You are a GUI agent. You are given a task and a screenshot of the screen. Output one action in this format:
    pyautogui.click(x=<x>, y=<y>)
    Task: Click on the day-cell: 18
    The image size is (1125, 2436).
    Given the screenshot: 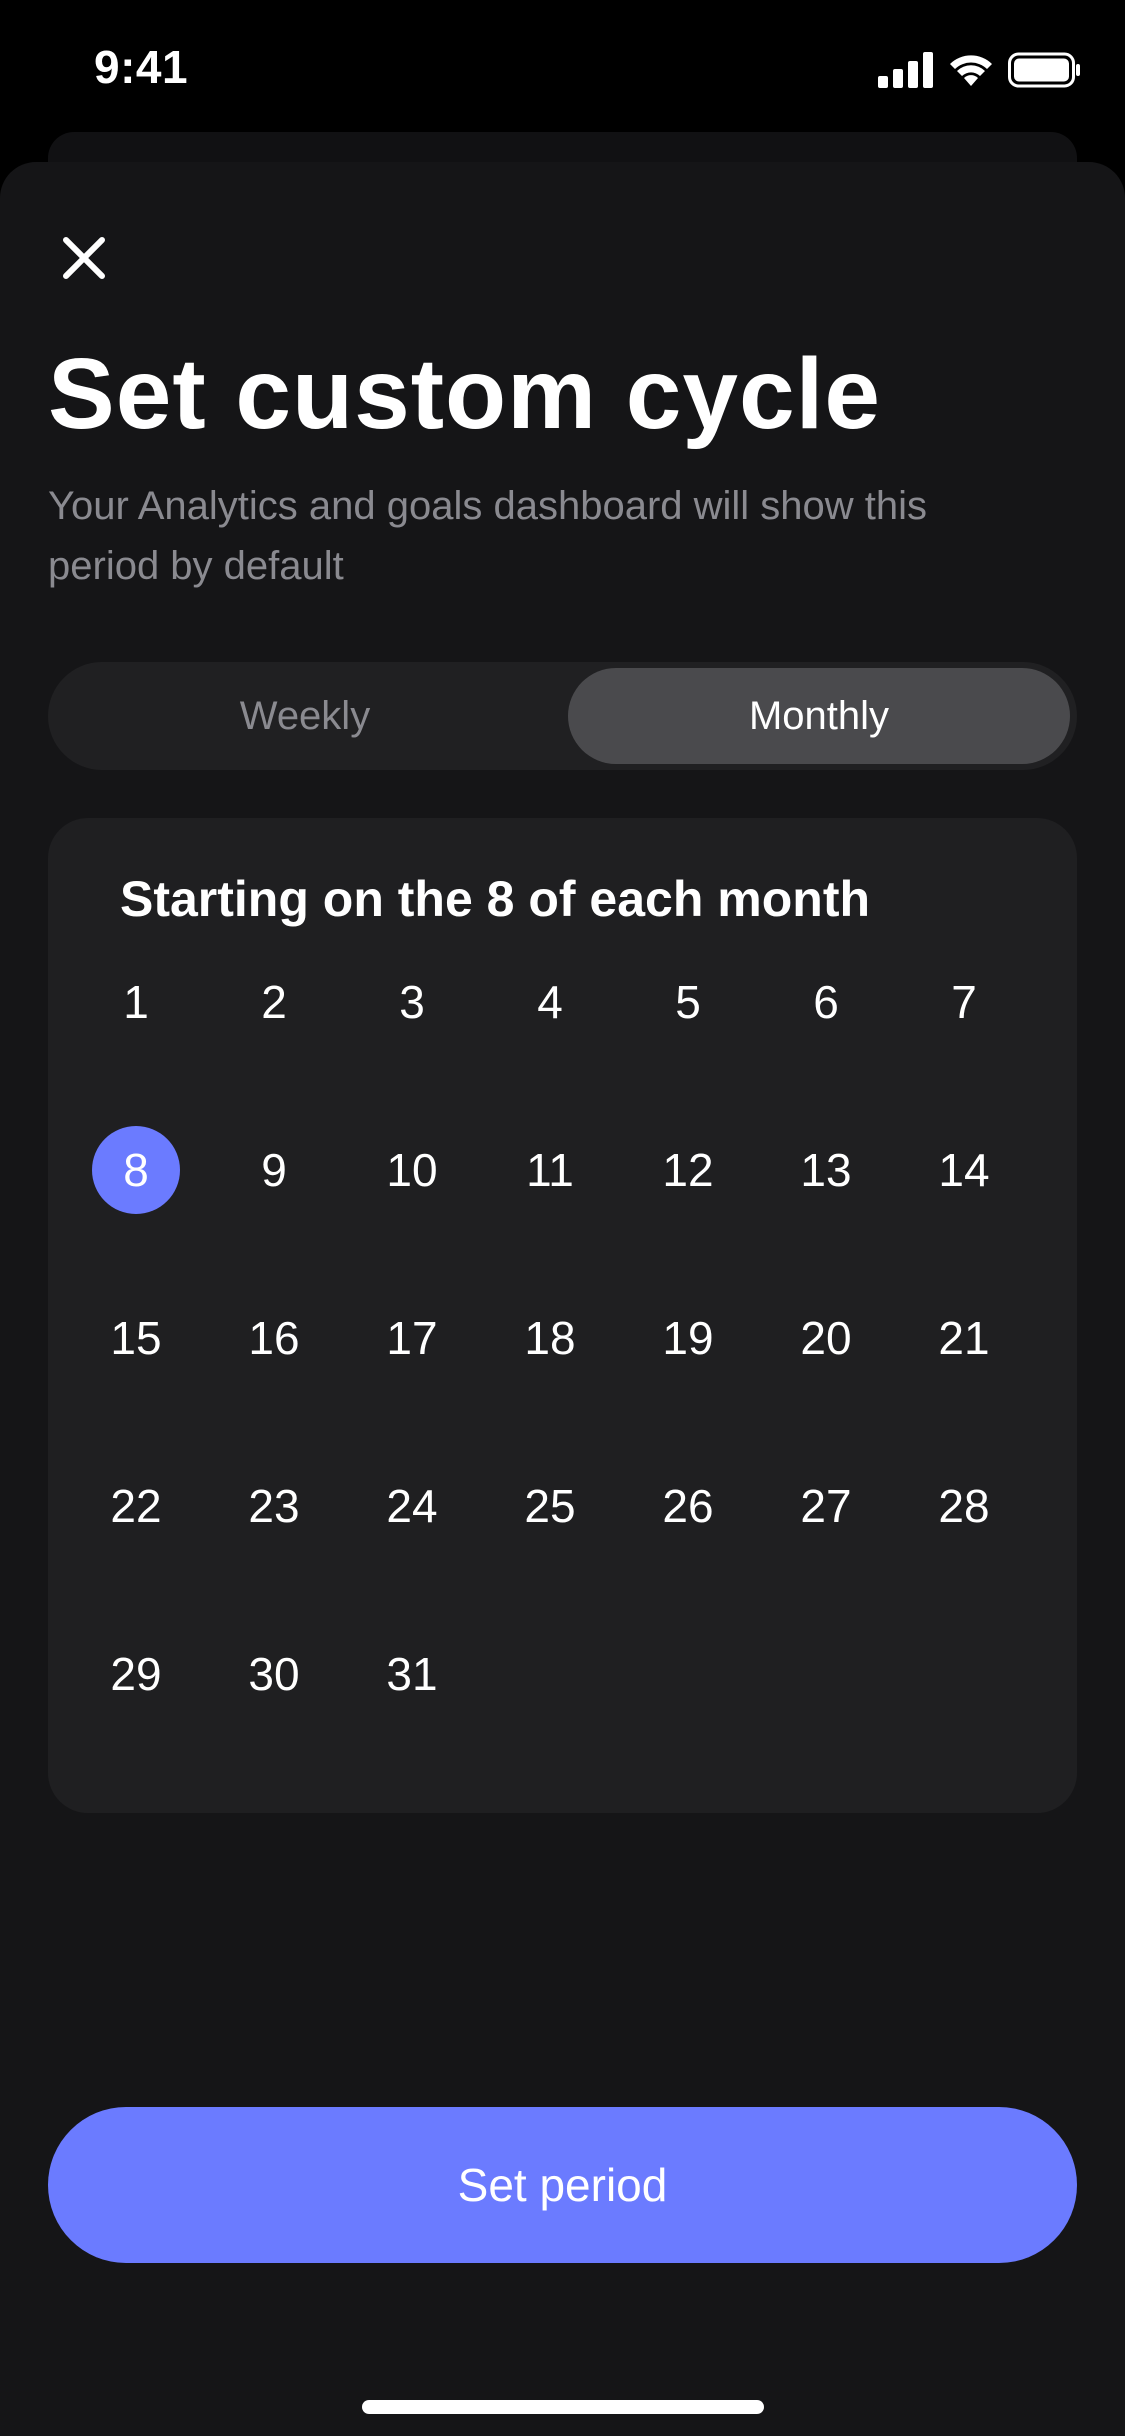 What is the action you would take?
    pyautogui.click(x=550, y=1338)
    